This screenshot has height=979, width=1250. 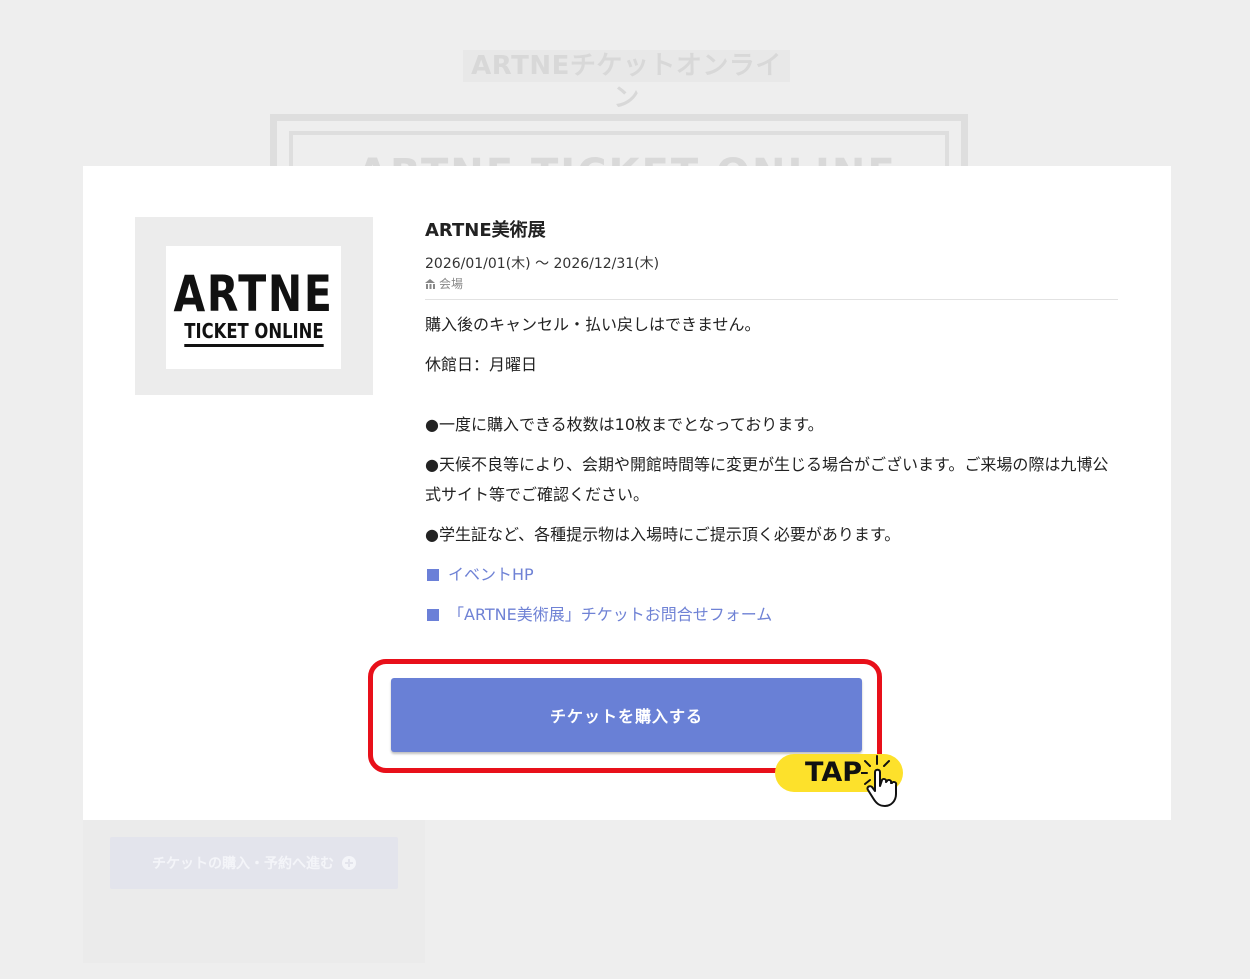 I want to click on museum-icon, so click(x=430, y=284).